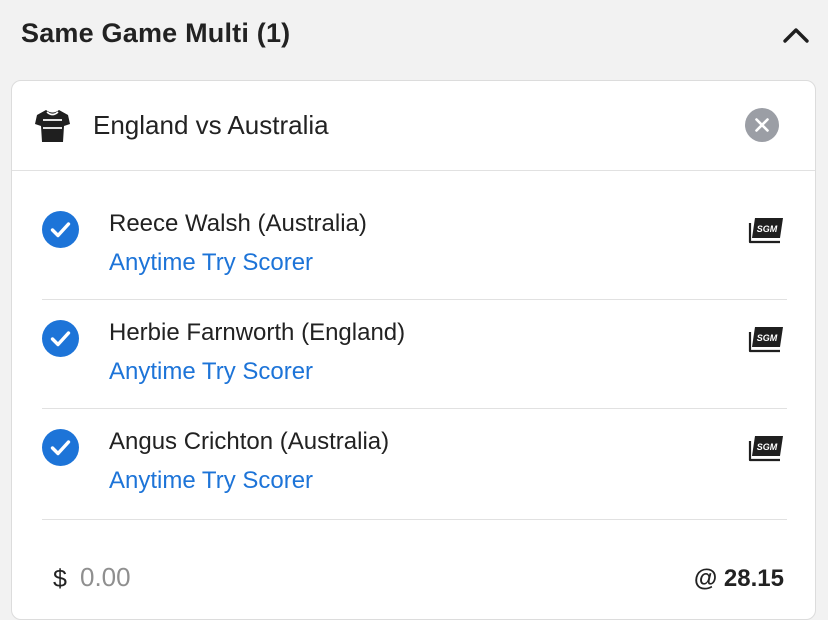  Describe the element at coordinates (413, 563) in the screenshot. I see `stake-row: $ @ 28.15` at that location.